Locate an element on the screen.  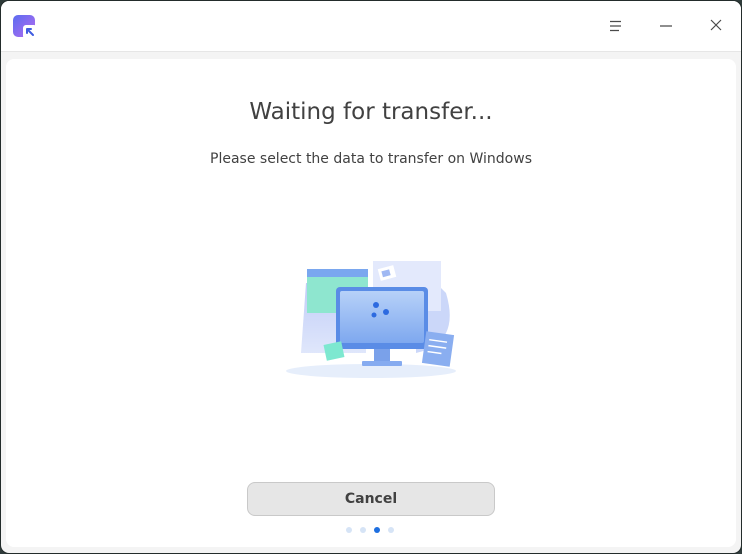
page-dot-active is located at coordinates (377, 530).